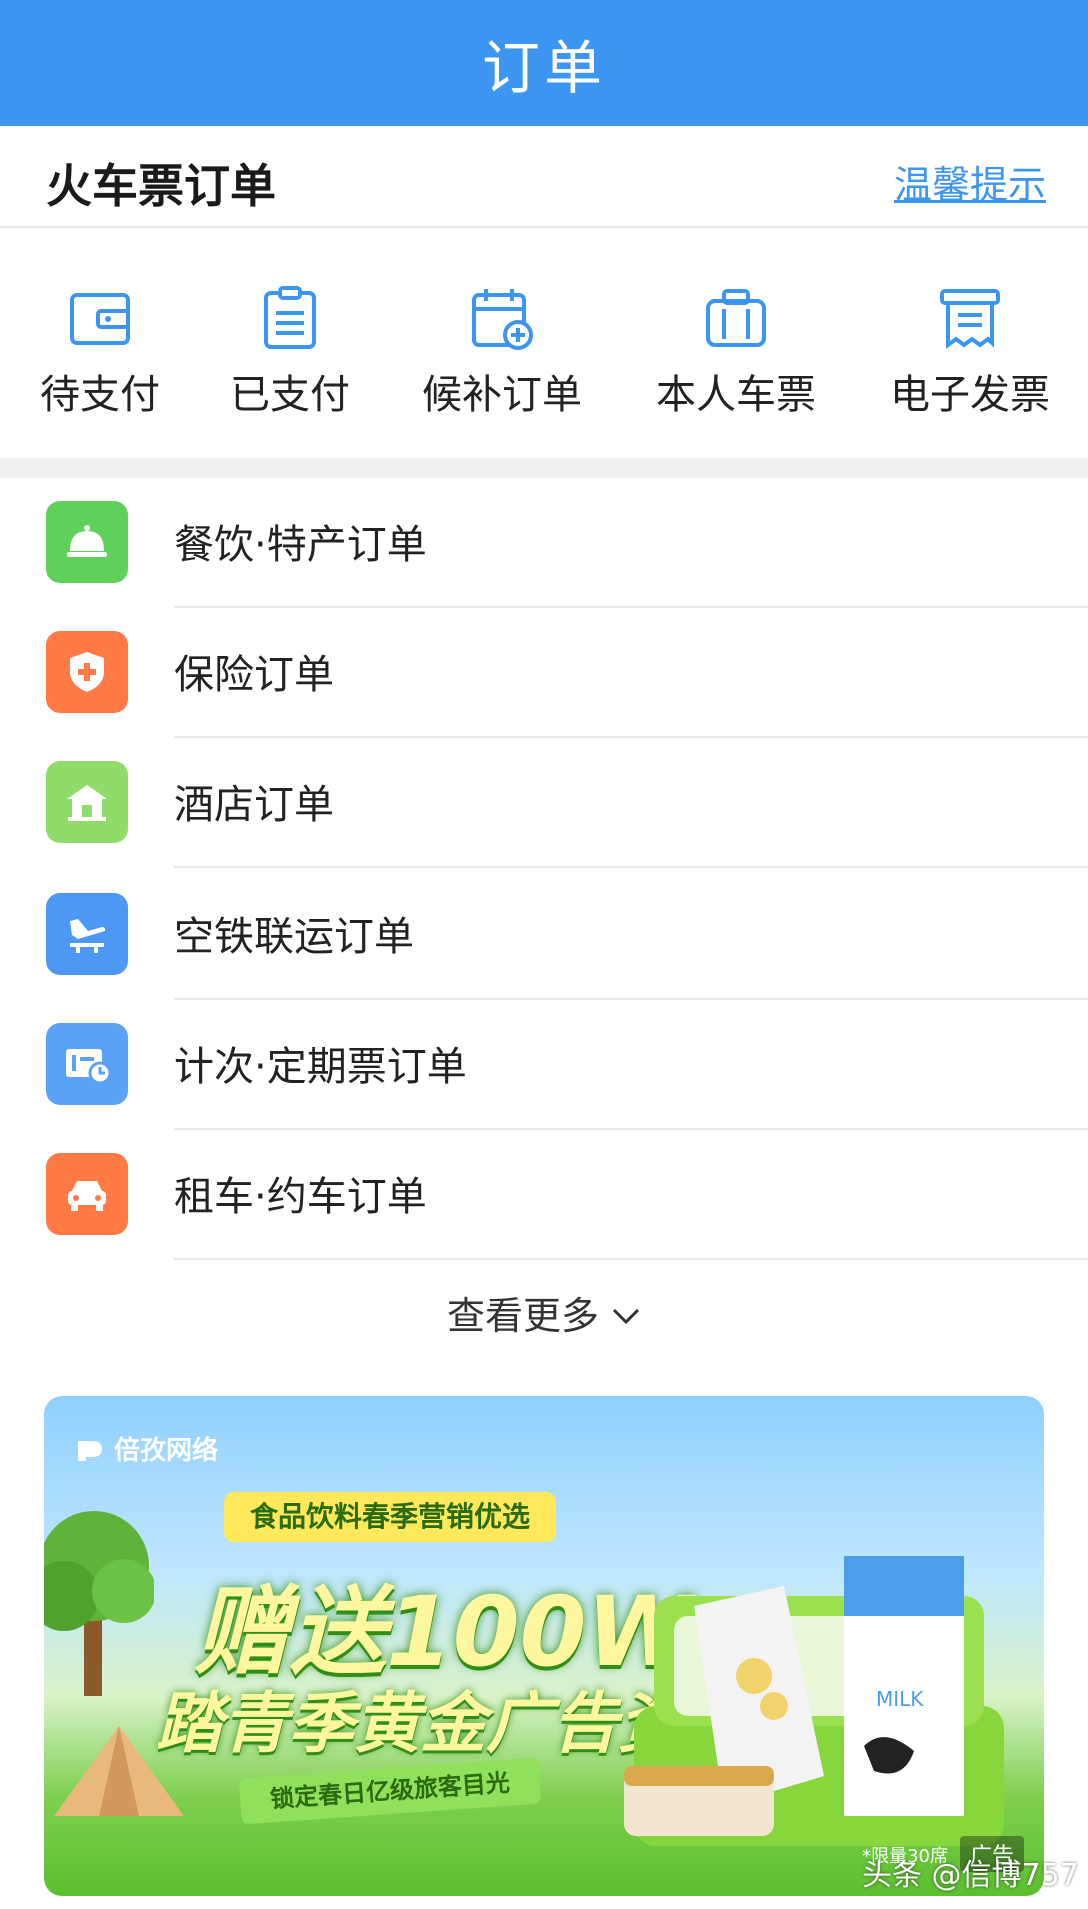 The height and width of the screenshot is (1909, 1088). What do you see at coordinates (970, 181) in the screenshot?
I see `tips-link: 温馨提示` at bounding box center [970, 181].